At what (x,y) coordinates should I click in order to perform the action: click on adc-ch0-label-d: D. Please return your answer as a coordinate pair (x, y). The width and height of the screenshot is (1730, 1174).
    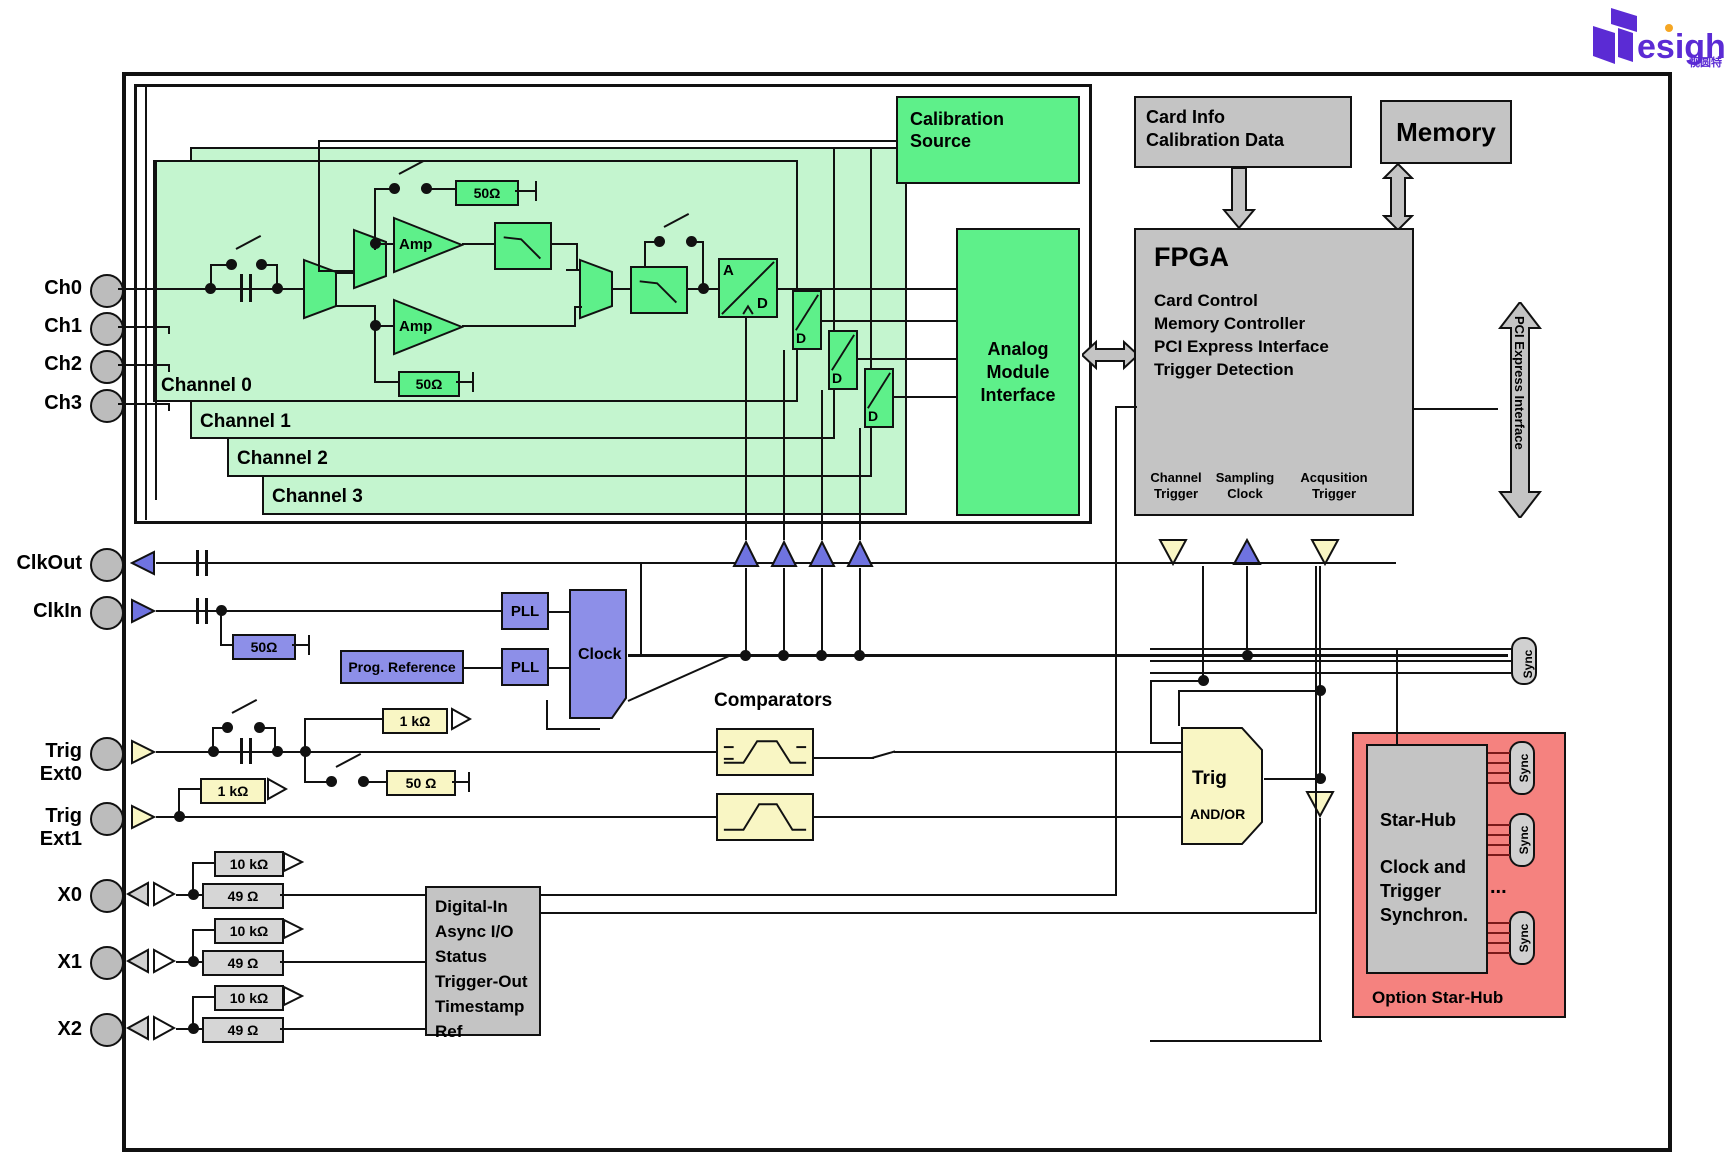
    Looking at the image, I should click on (762, 303).